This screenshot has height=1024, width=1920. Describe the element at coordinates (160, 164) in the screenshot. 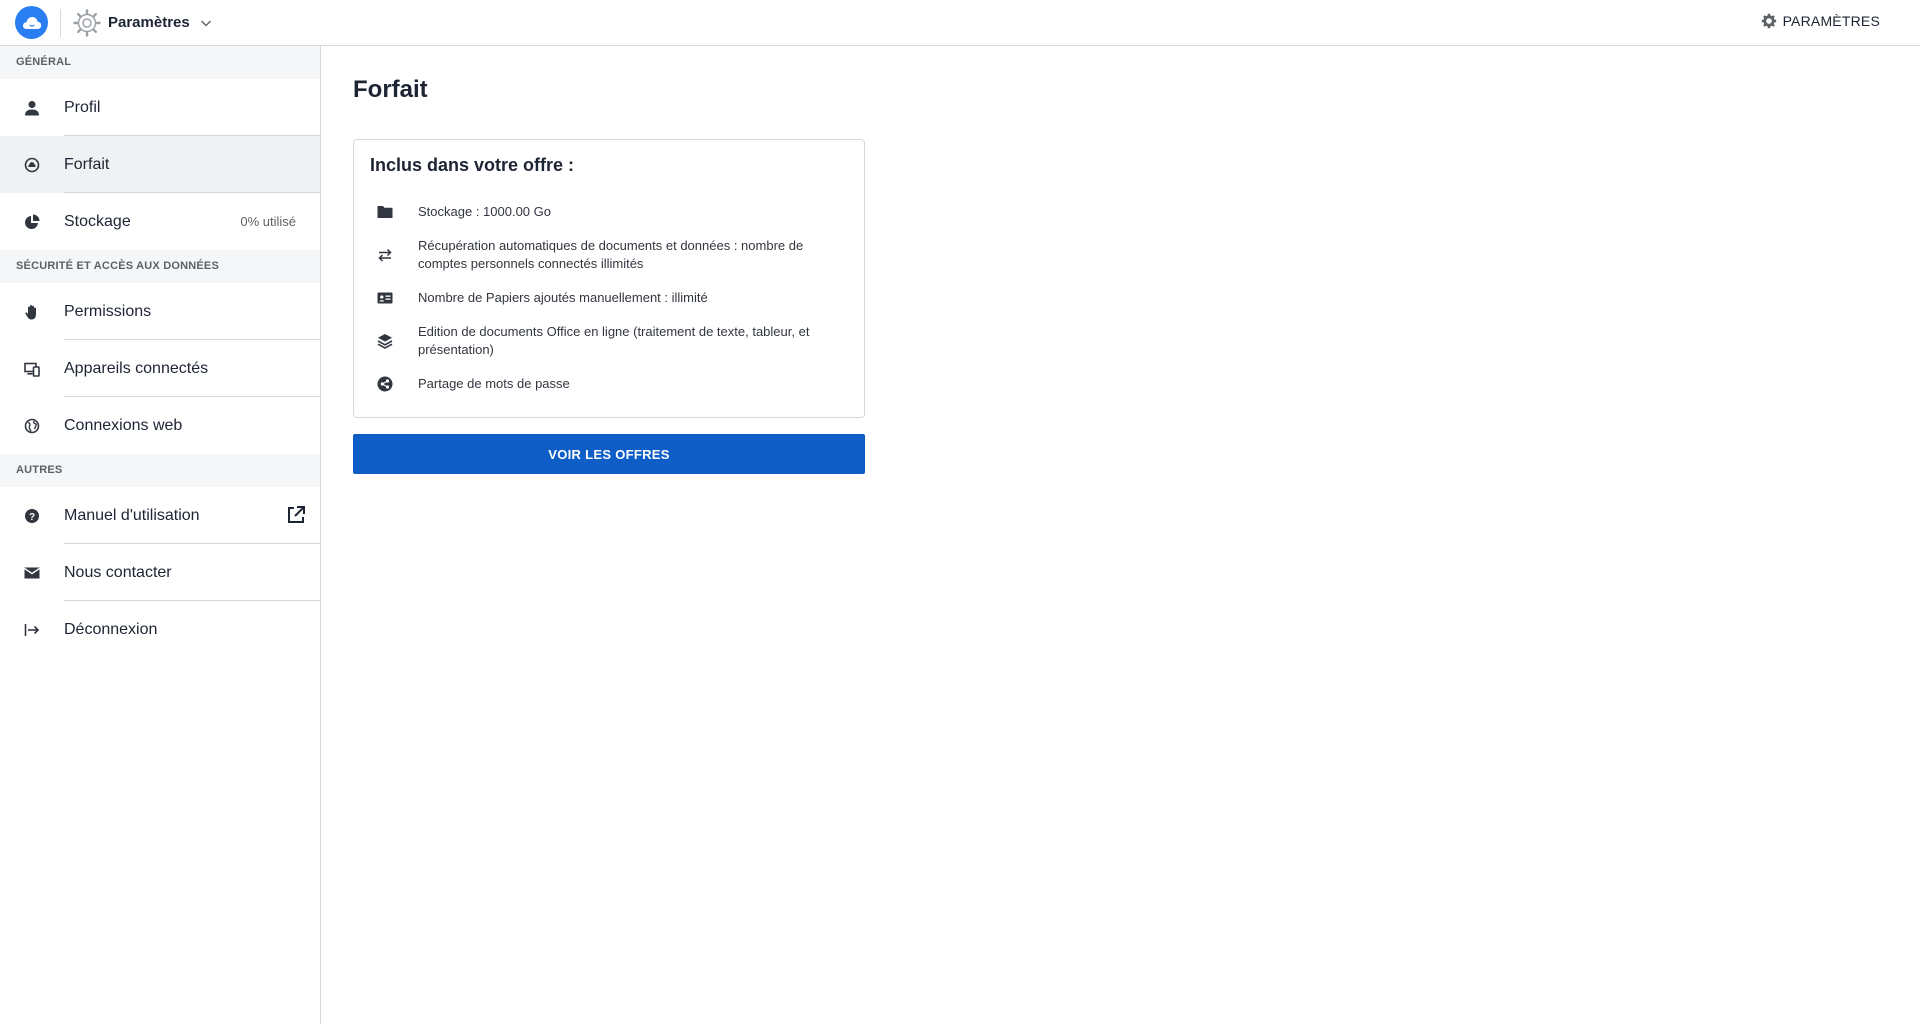

I see `sidebar-item-forfait: Forfait` at that location.